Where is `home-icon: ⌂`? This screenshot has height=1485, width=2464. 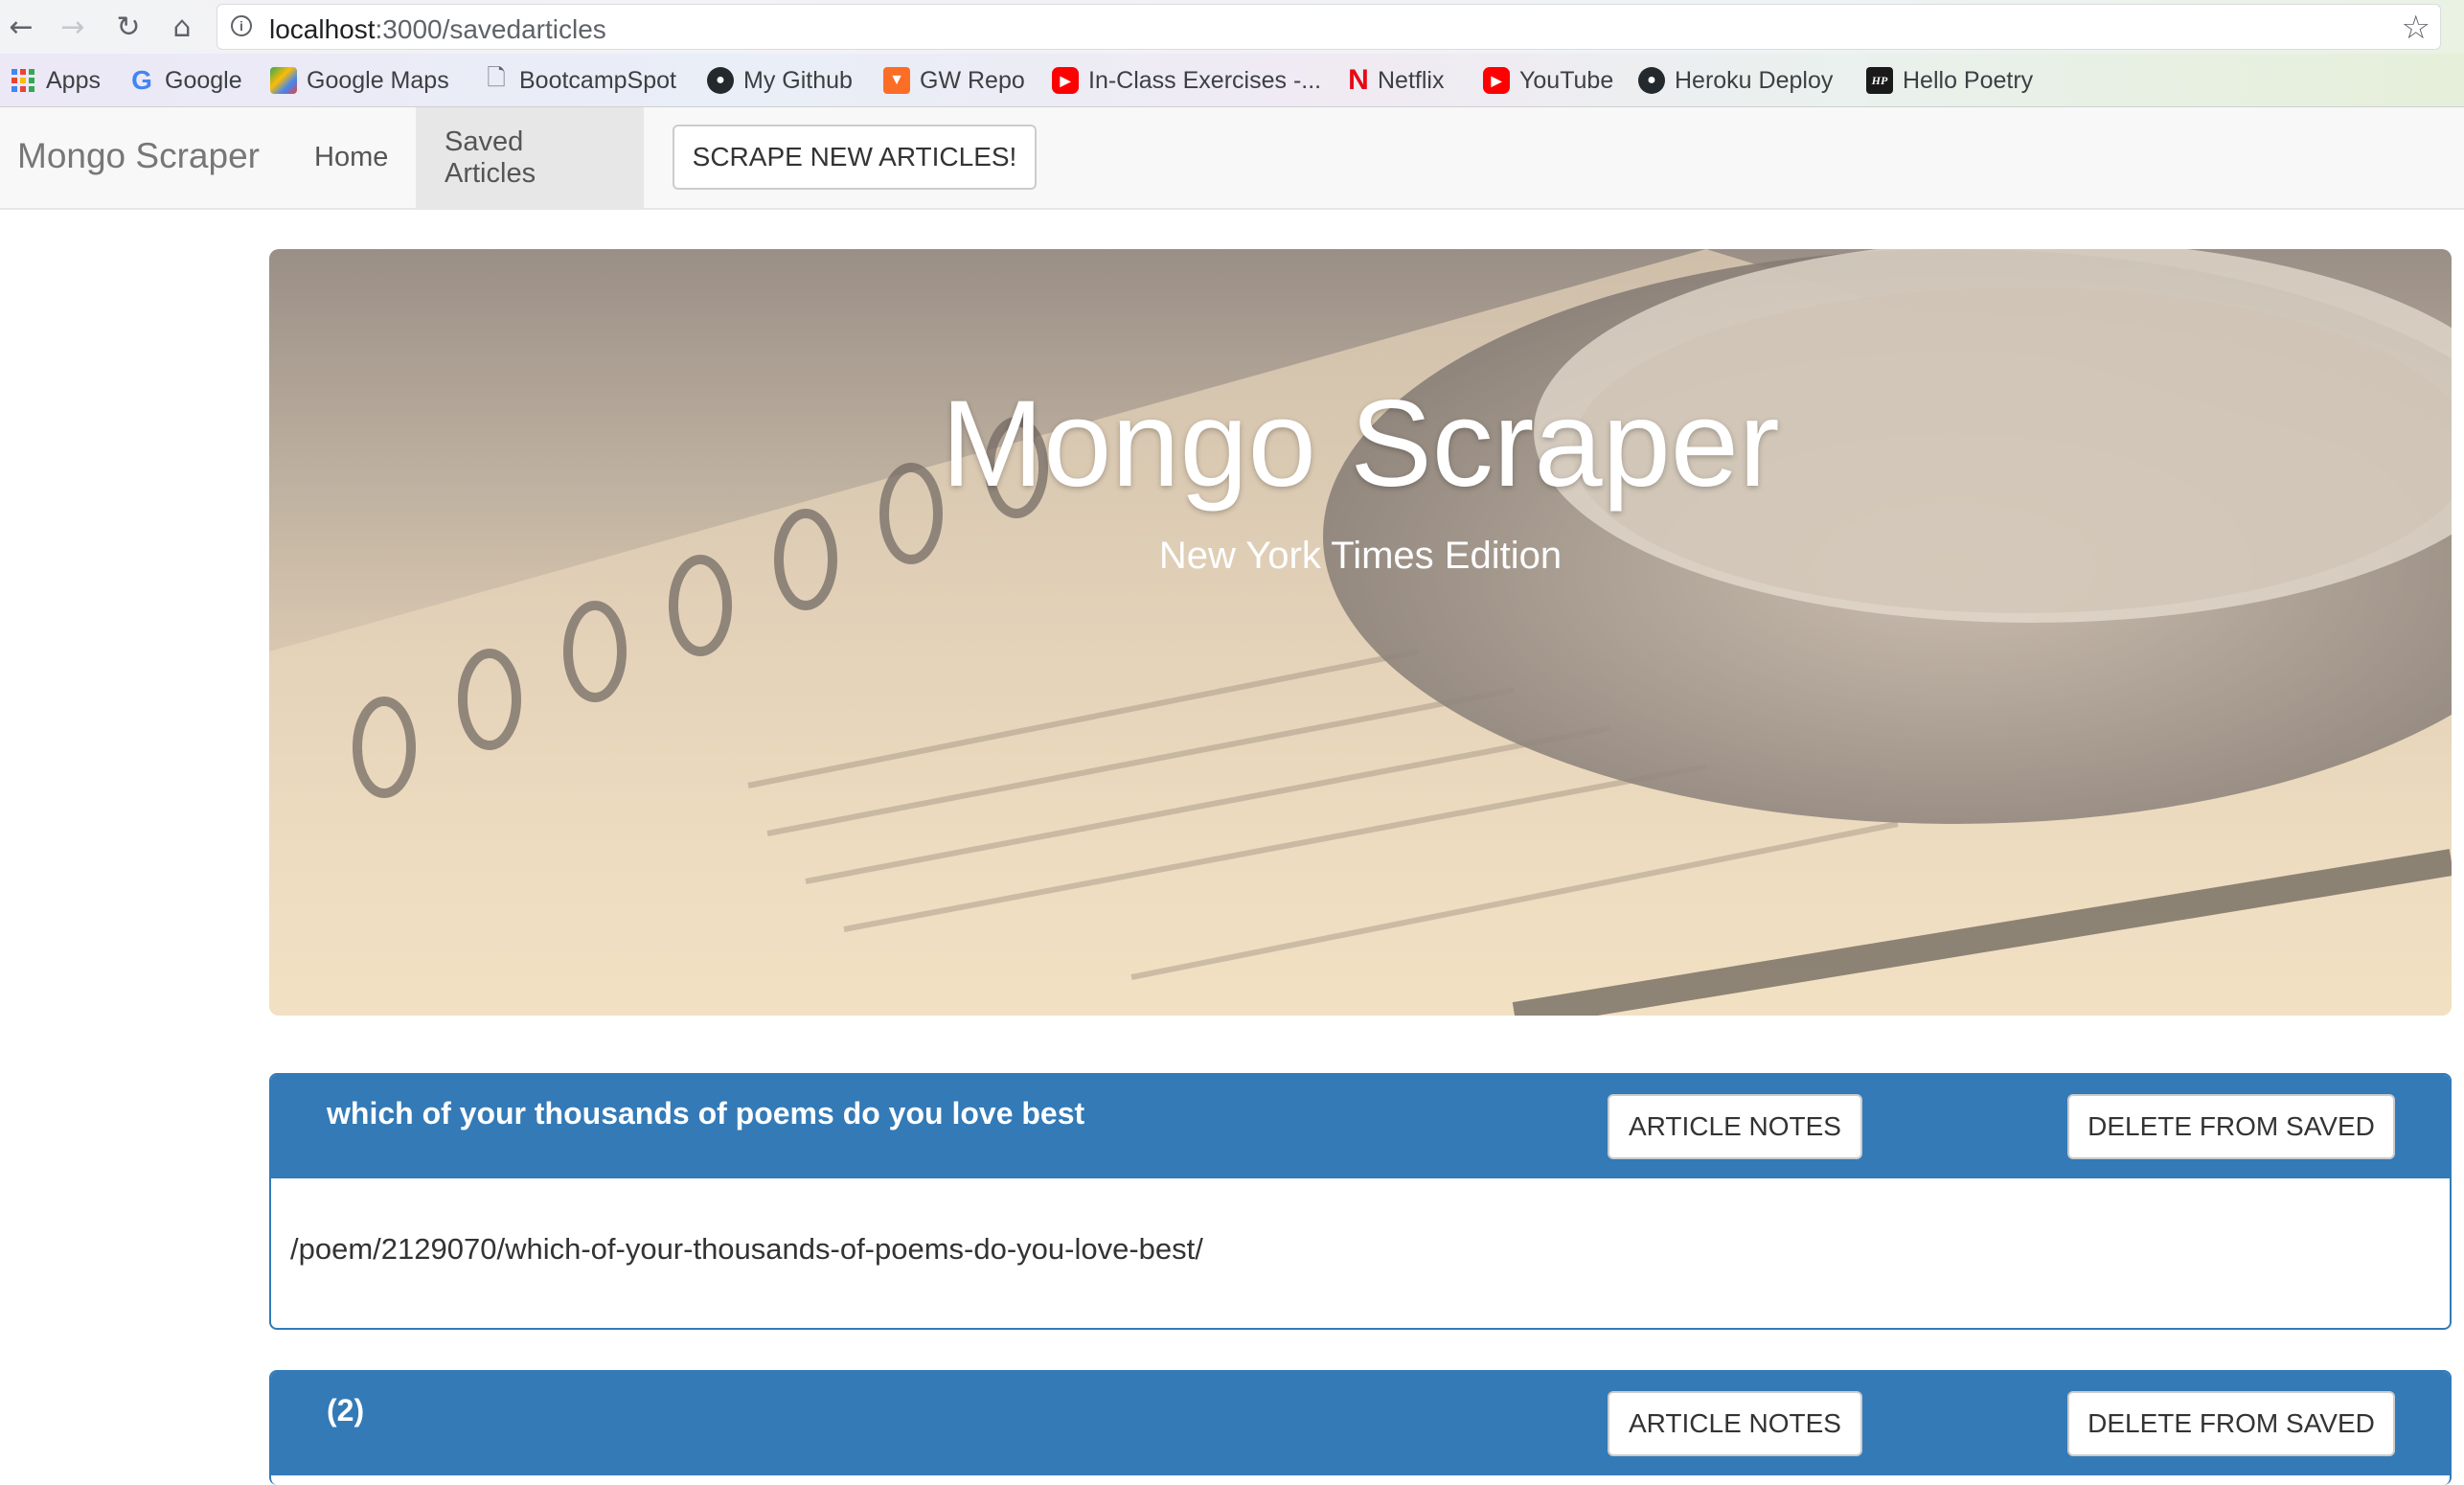 home-icon: ⌂ is located at coordinates (182, 27).